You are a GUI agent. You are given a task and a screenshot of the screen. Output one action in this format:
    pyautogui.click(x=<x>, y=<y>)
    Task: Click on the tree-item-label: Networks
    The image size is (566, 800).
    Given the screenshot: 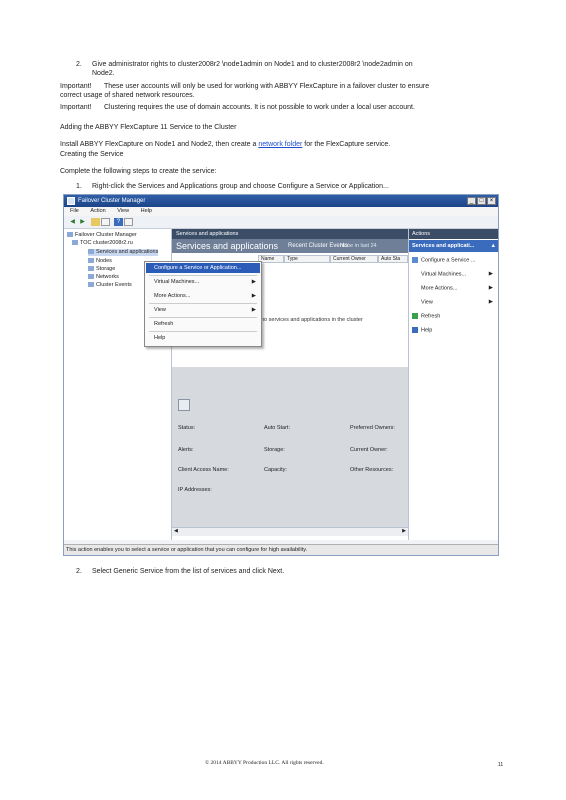 What is the action you would take?
    pyautogui.click(x=107, y=277)
    